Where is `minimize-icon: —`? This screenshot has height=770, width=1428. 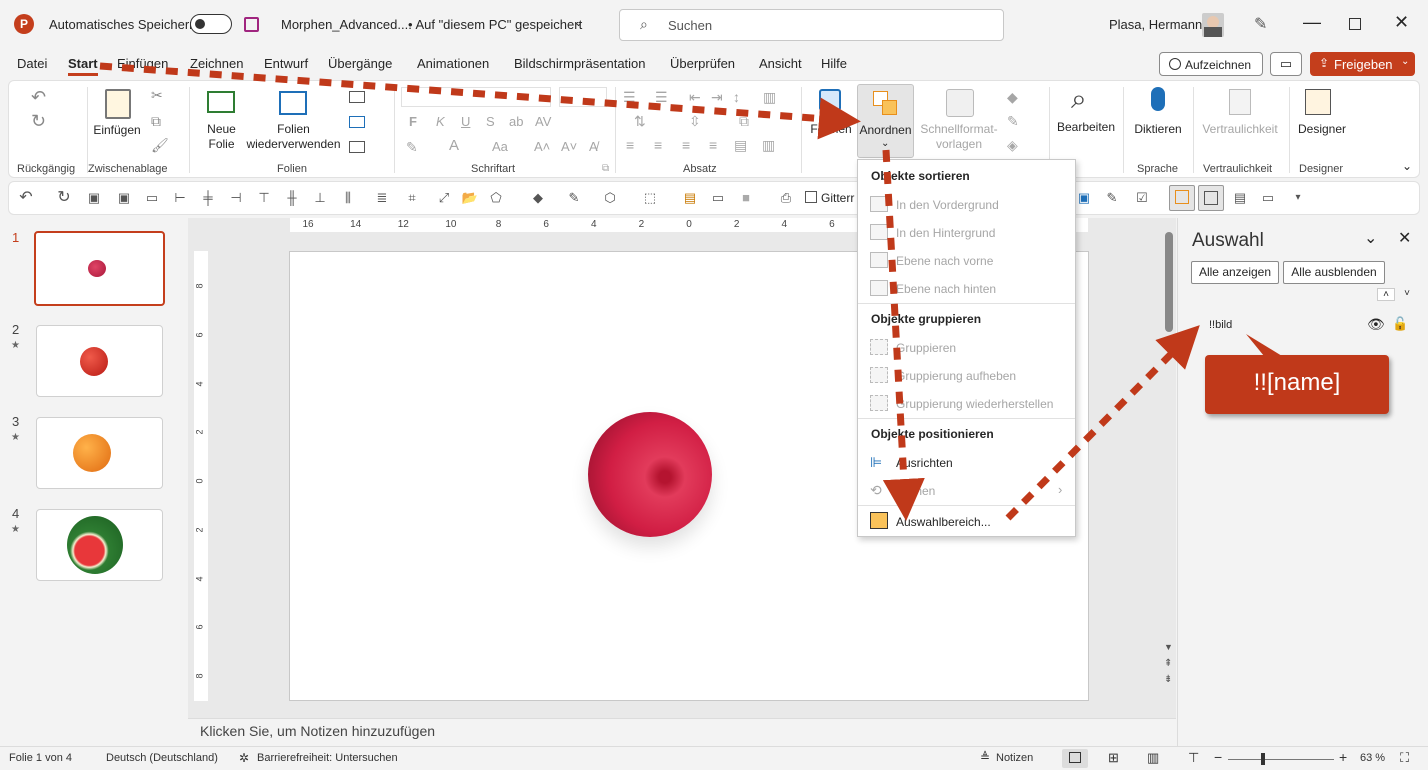
minimize-icon: — is located at coordinates (1312, 22).